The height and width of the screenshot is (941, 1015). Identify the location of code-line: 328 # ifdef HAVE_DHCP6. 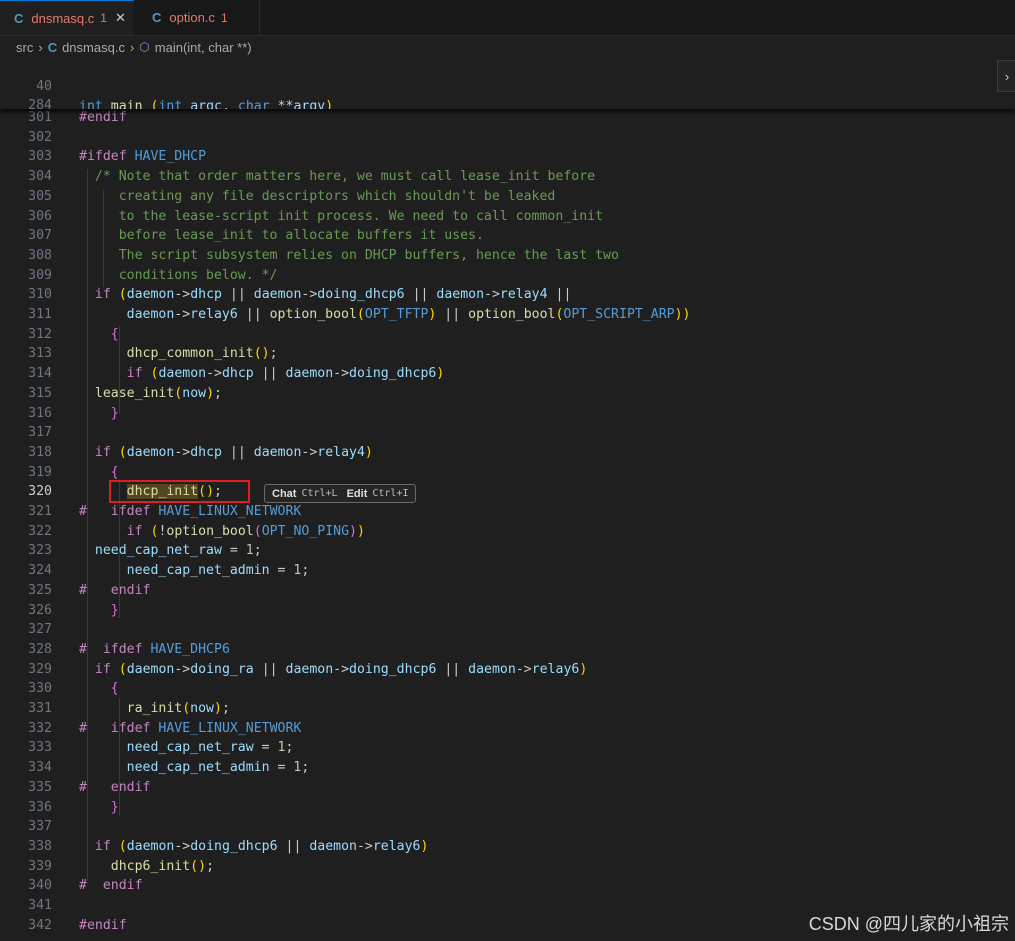
(507, 650).